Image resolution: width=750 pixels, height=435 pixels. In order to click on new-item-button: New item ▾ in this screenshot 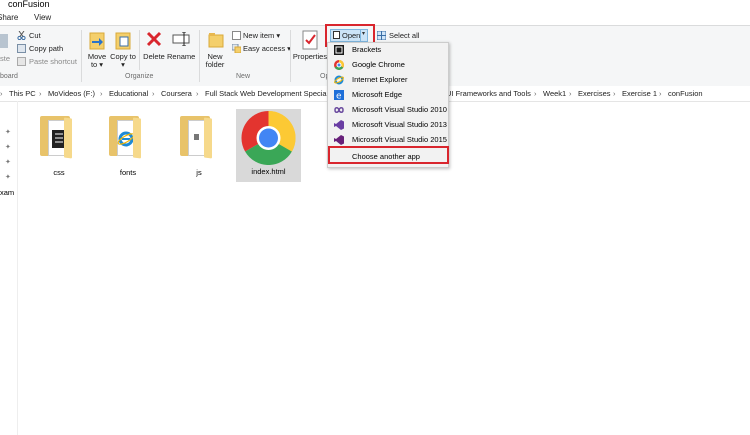, I will do `click(261, 35)`.